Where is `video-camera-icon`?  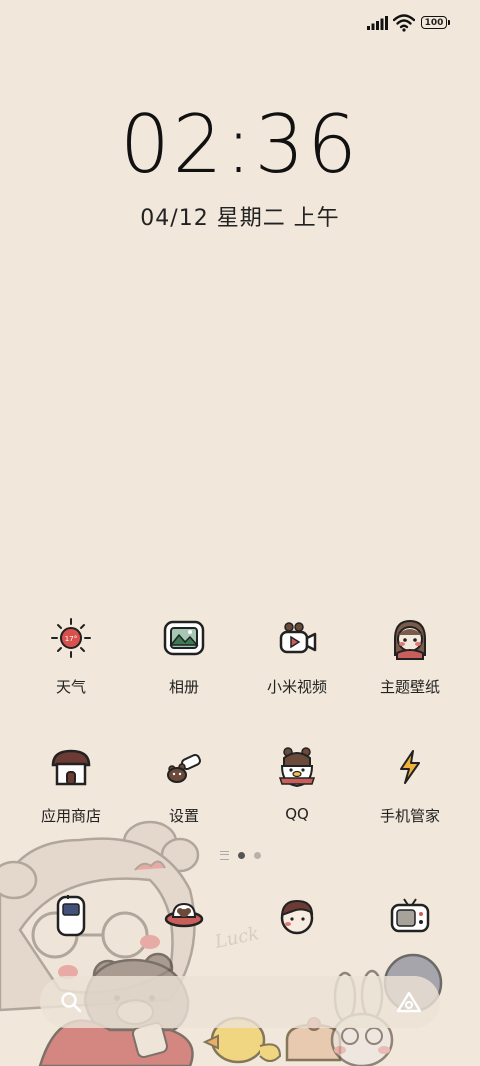 video-camera-icon is located at coordinates (297, 638).